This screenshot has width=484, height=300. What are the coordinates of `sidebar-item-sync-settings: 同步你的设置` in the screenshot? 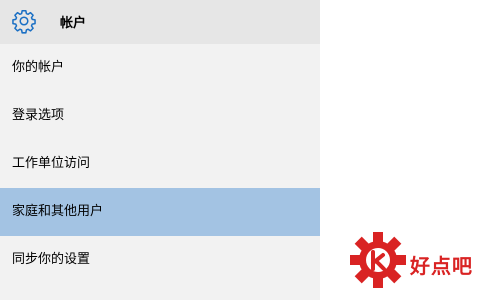 It's located at (160, 260).